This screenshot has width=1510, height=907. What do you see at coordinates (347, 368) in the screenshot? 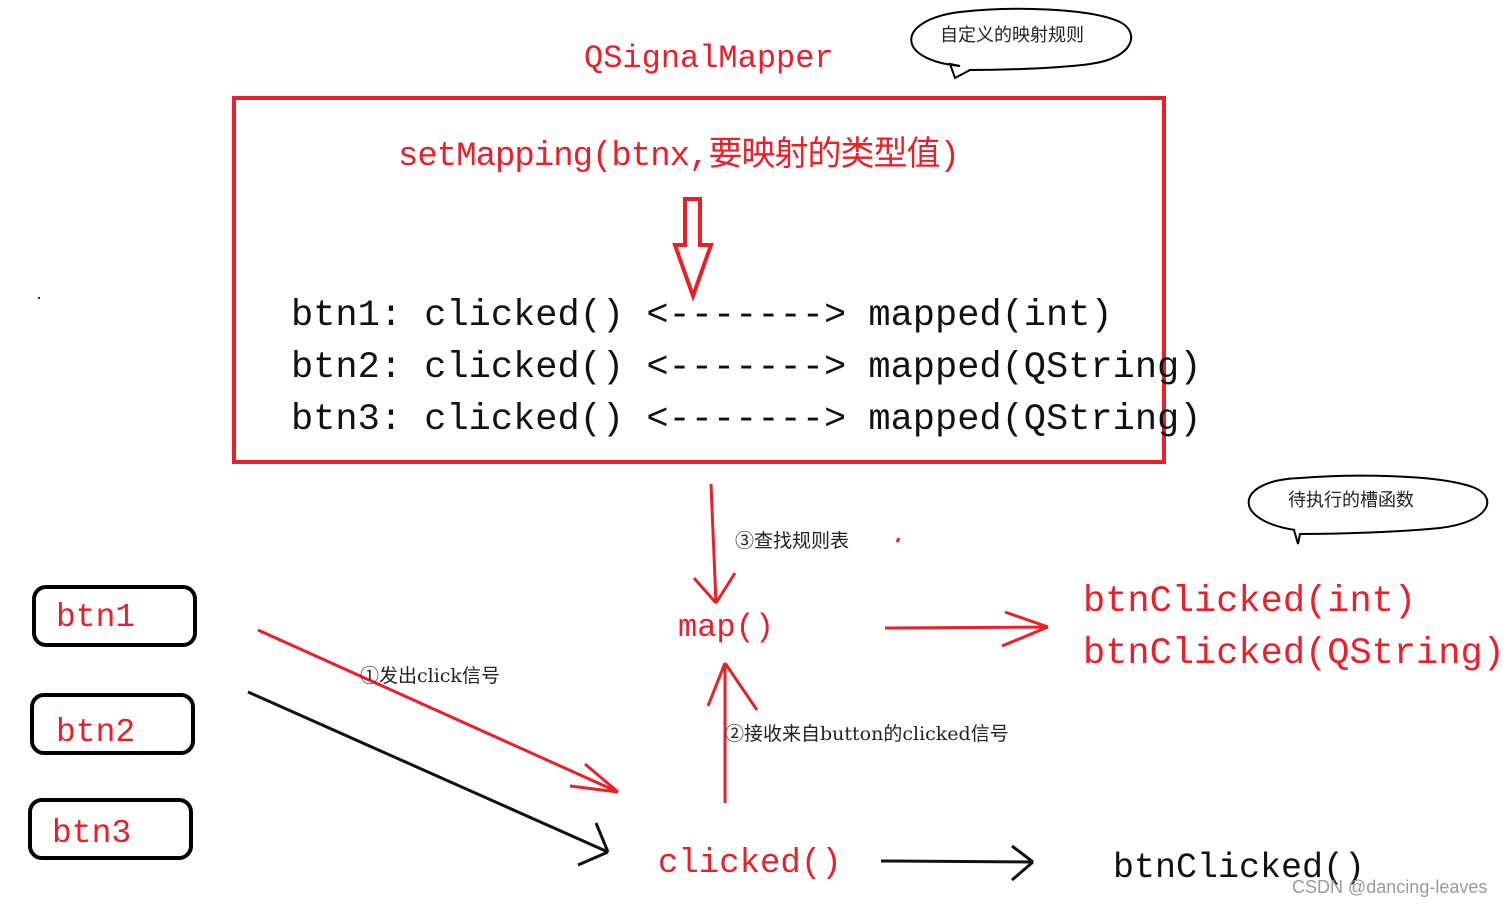
I see `rule-sender: btn2:` at bounding box center [347, 368].